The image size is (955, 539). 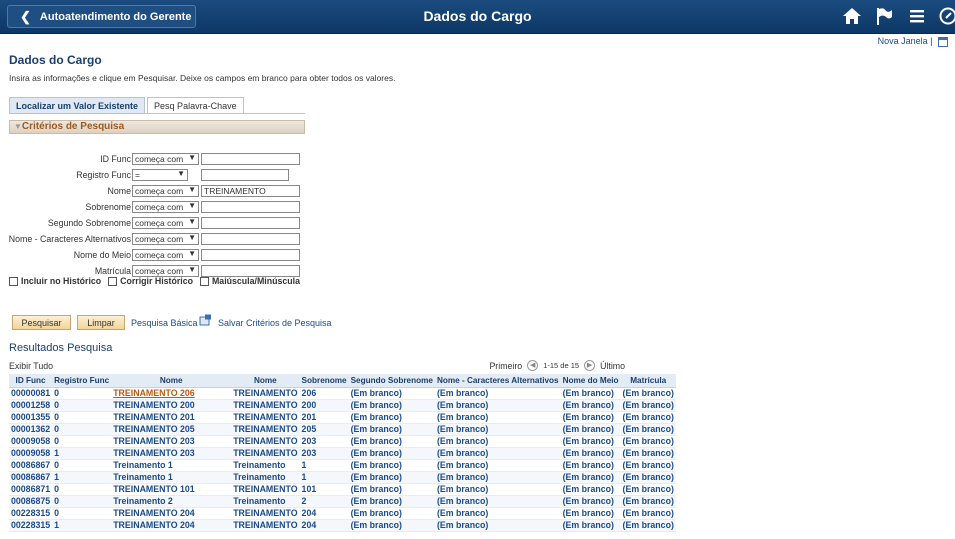 I want to click on col-header: ID Func, so click(x=31, y=381).